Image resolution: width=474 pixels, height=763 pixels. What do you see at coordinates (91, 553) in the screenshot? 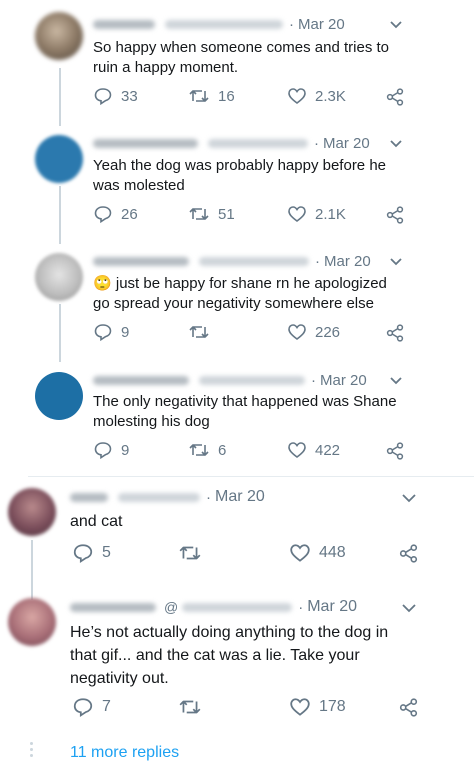
I see `reply-button: 5` at bounding box center [91, 553].